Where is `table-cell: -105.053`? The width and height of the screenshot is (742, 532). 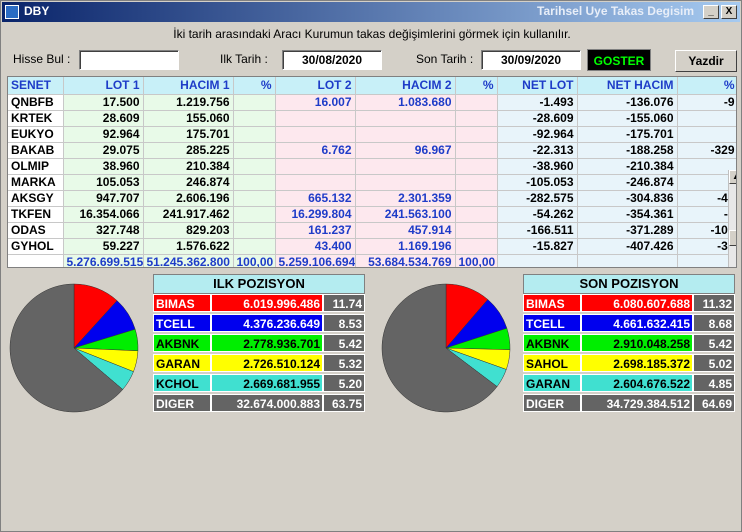
table-cell: -105.053 is located at coordinates (537, 182).